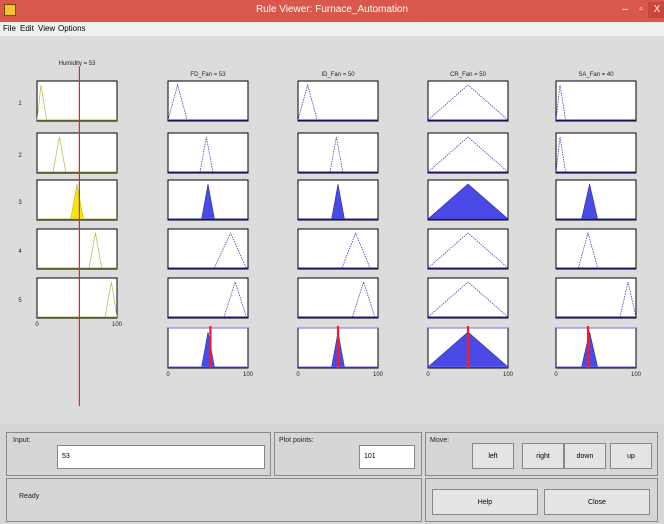 This screenshot has width=664, height=524. What do you see at coordinates (597, 502) in the screenshot?
I see `close-button: Close` at bounding box center [597, 502].